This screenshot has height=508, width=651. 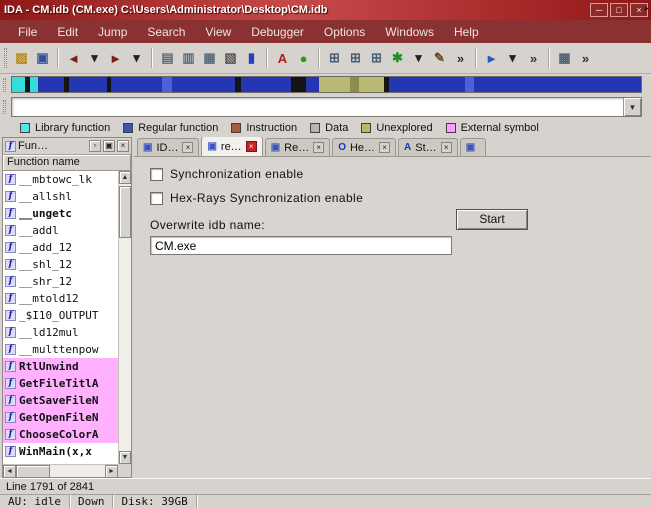 What do you see at coordinates (60, 349) in the screenshot?
I see `function-row: f __multtenpow` at bounding box center [60, 349].